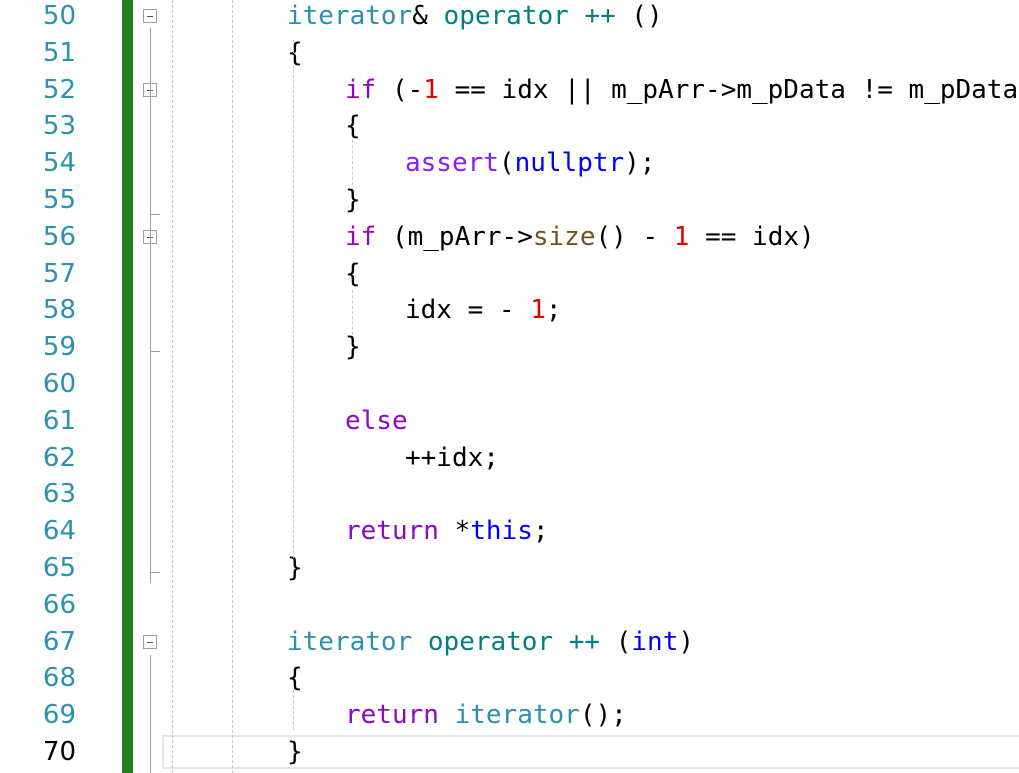 The image size is (1019, 773). I want to click on code-text: return *this;, so click(447, 531).